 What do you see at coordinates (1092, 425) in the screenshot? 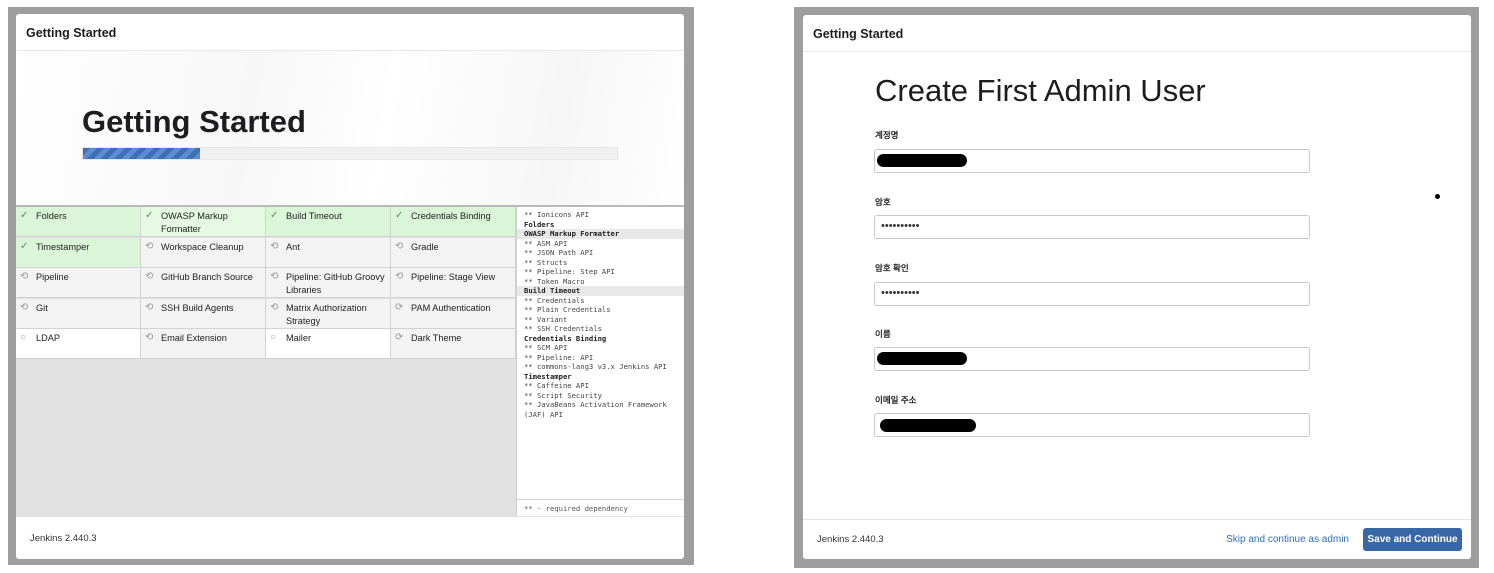
I see `email-input` at bounding box center [1092, 425].